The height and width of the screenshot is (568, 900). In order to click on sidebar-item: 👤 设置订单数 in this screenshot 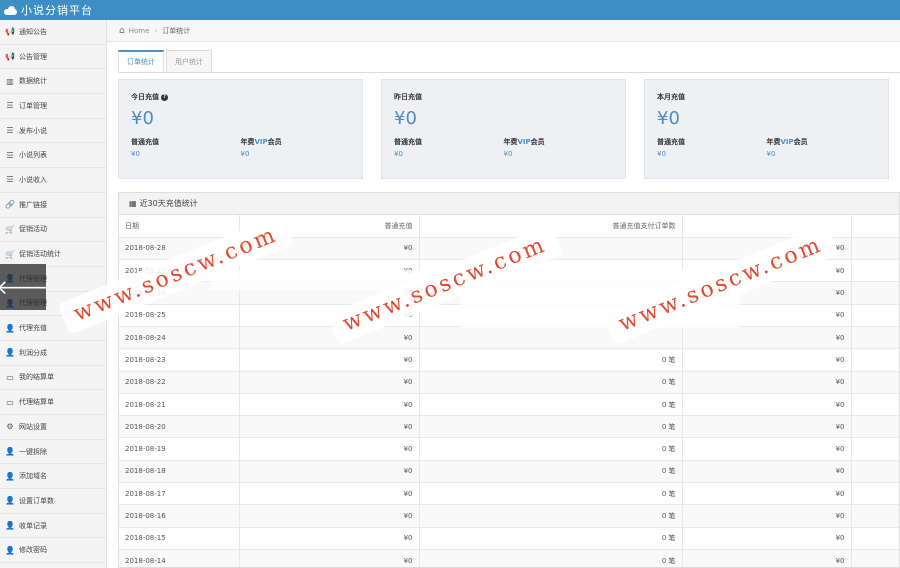, I will do `click(53, 501)`.